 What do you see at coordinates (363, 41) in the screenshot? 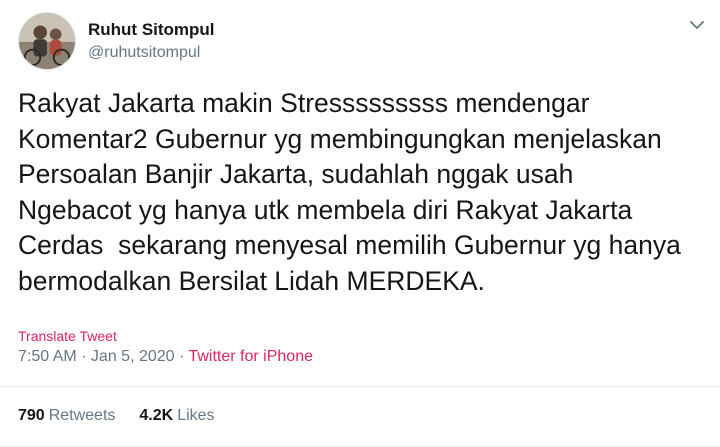
I see `tweet-header: Ruhut Sitompul @ruhutsitompul` at bounding box center [363, 41].